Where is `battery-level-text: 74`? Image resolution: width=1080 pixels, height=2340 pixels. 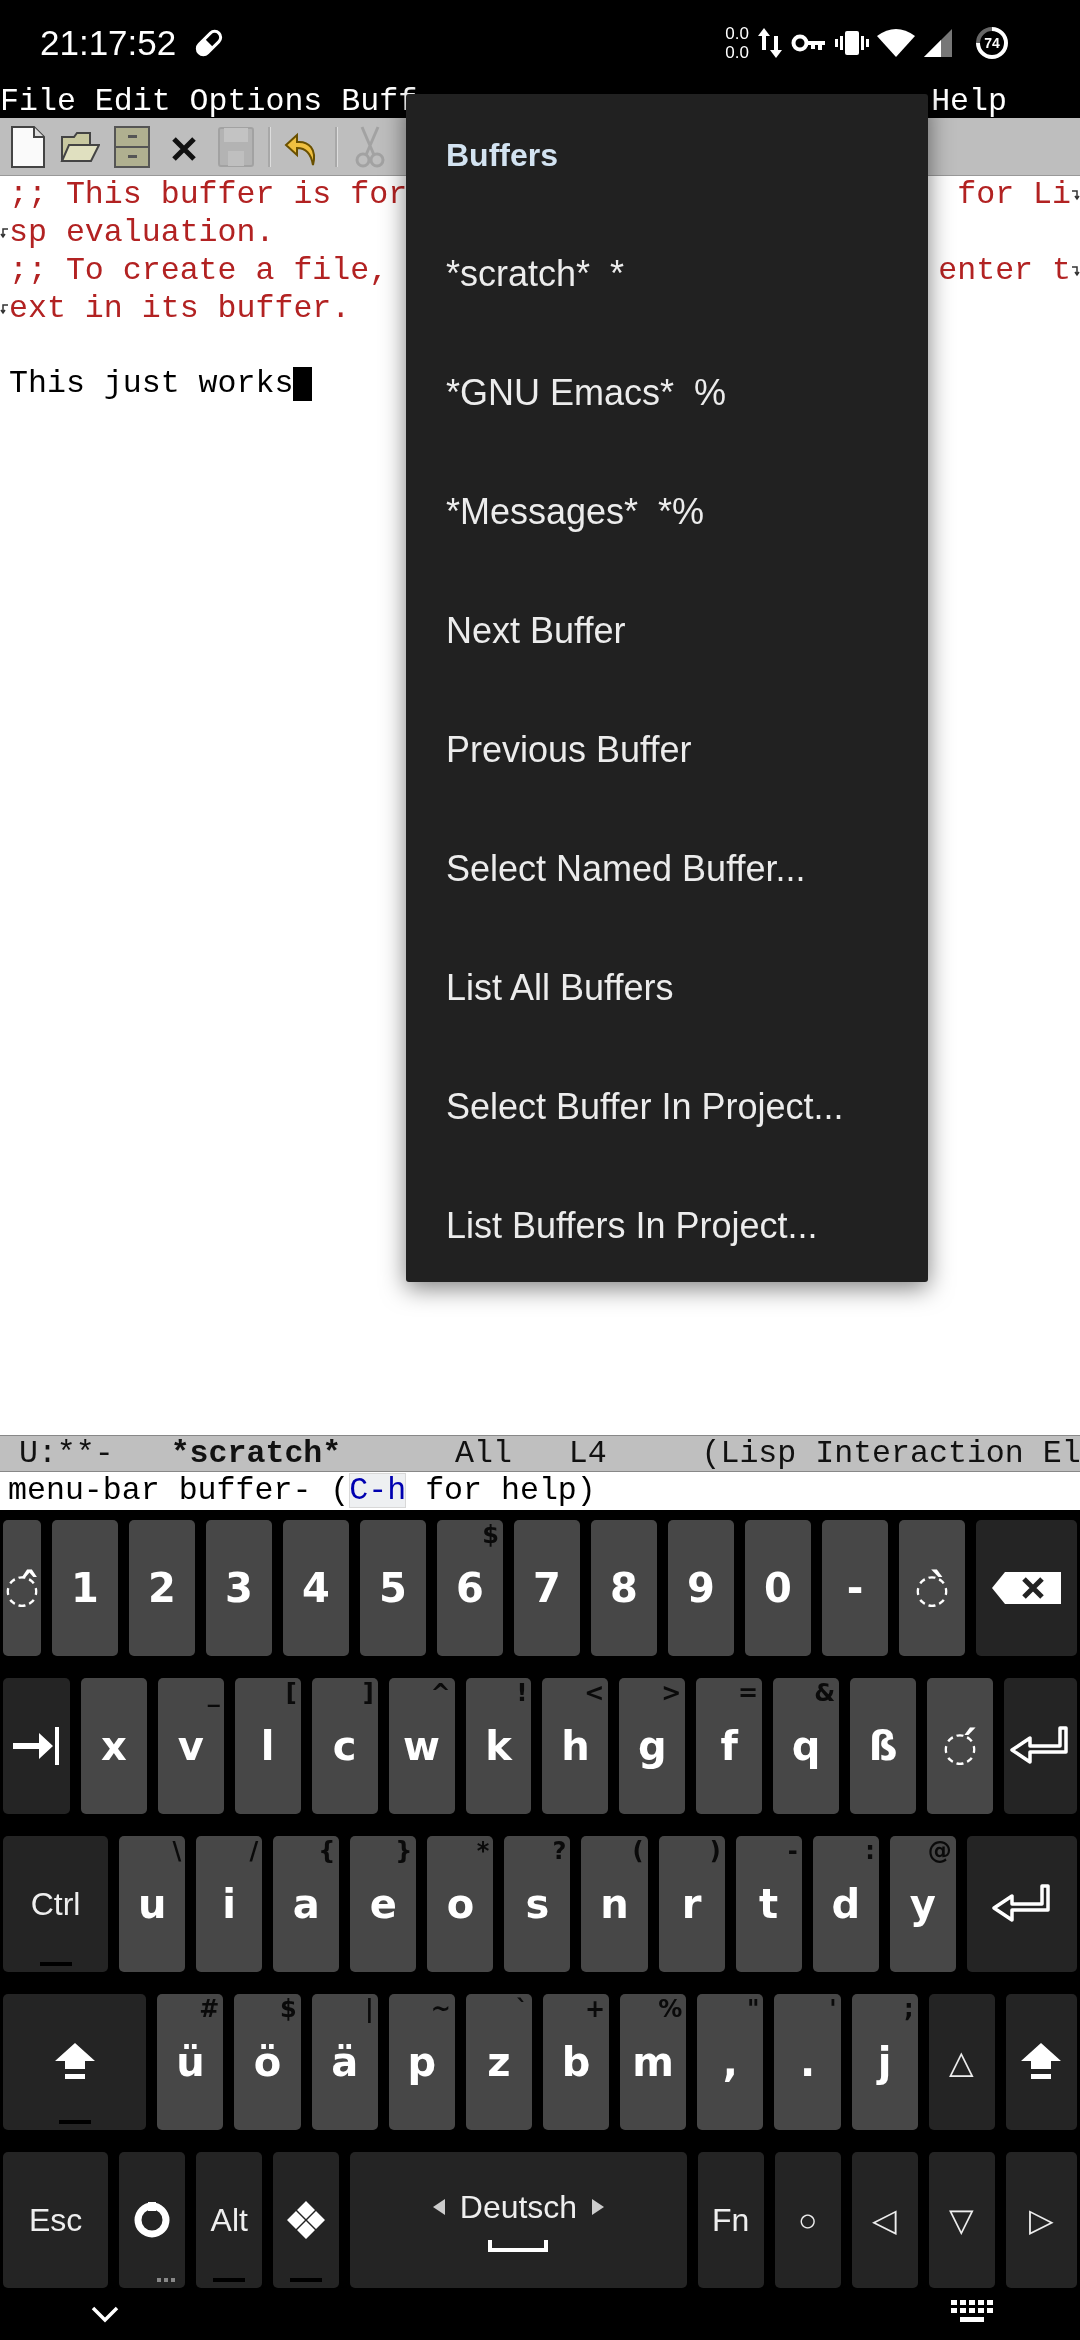
battery-level-text: 74 is located at coordinates (992, 43).